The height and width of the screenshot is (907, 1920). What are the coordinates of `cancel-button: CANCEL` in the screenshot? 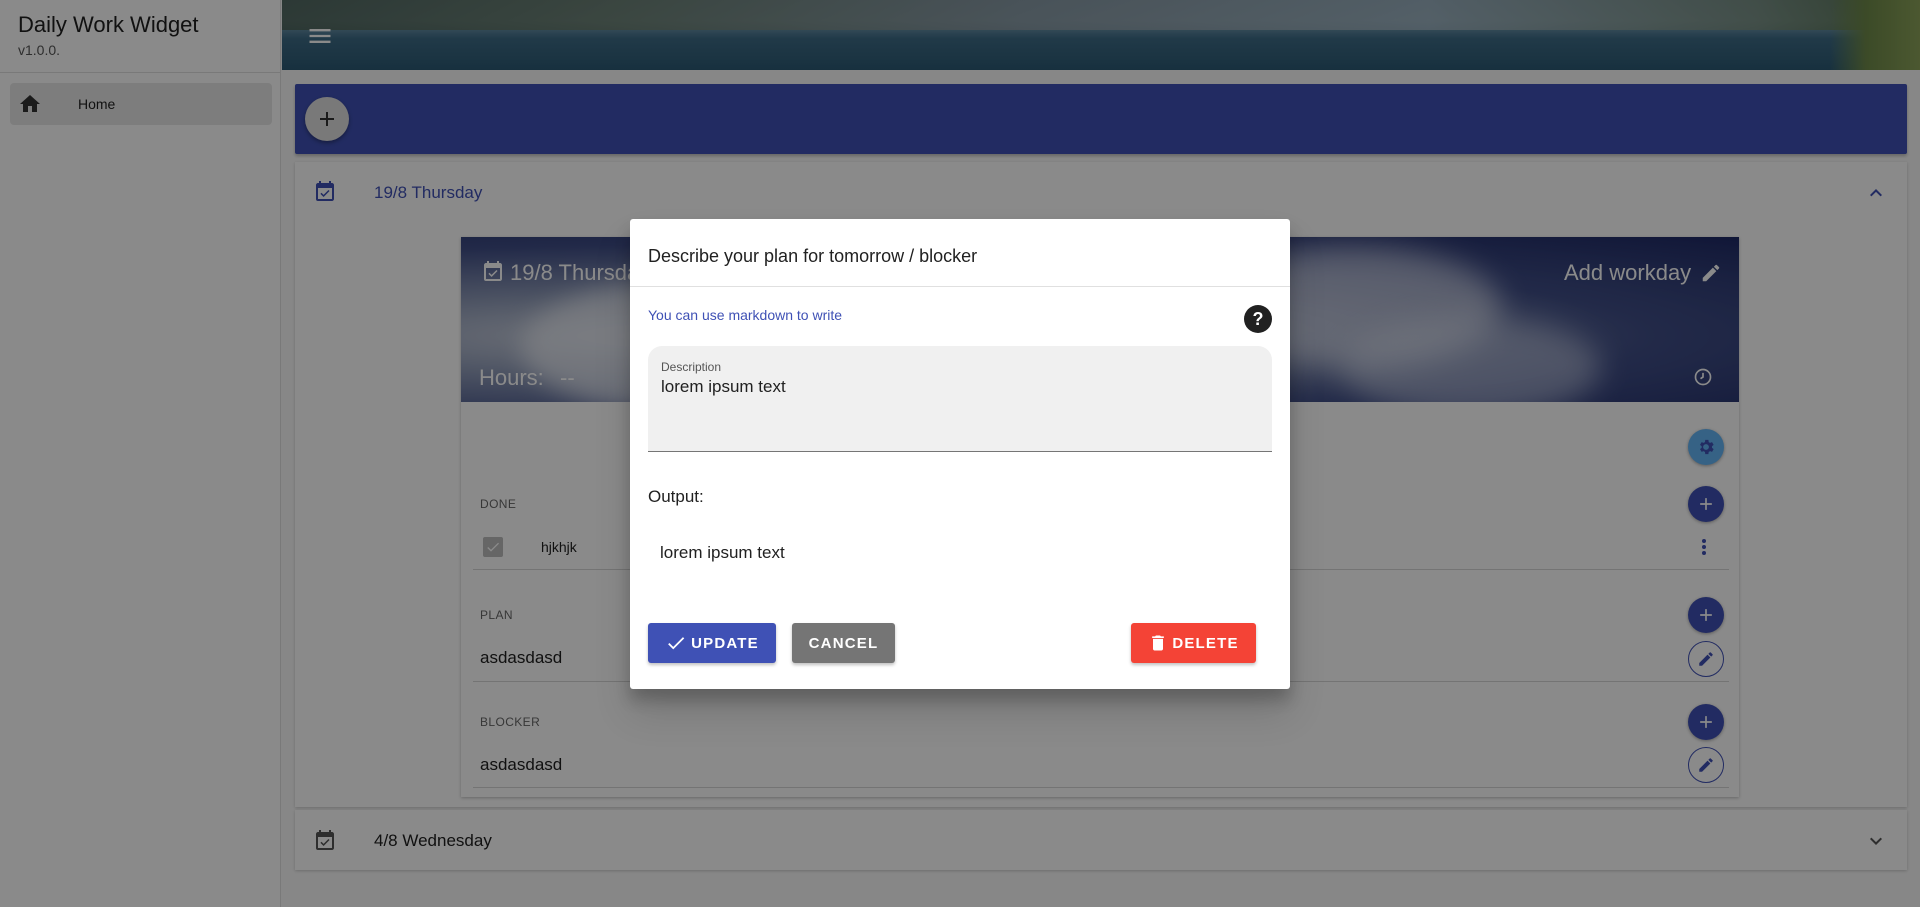 It's located at (843, 643).